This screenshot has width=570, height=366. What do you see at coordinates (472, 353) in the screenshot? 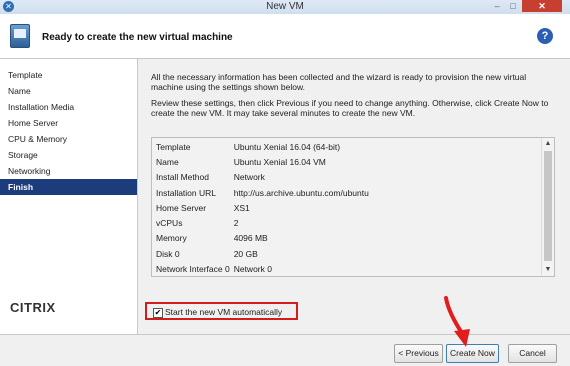
I see `create-now-button: Create Now` at bounding box center [472, 353].